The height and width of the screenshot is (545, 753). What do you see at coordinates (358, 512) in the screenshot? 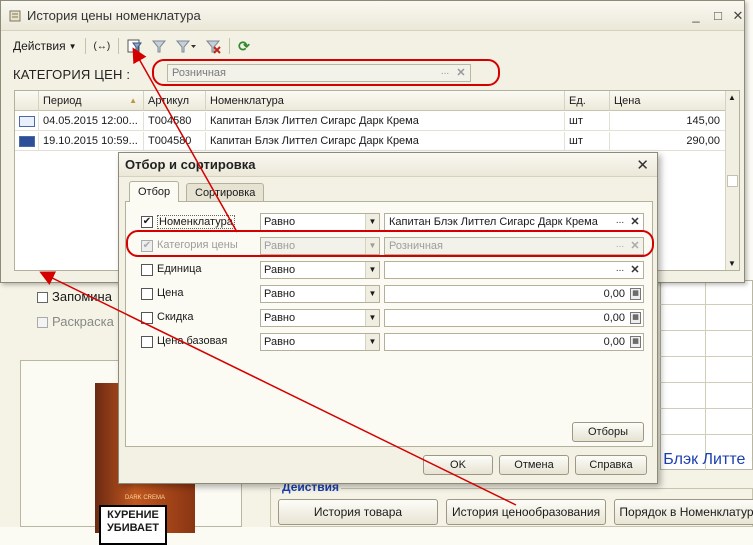
I see `product-history-button: История товара` at bounding box center [358, 512].